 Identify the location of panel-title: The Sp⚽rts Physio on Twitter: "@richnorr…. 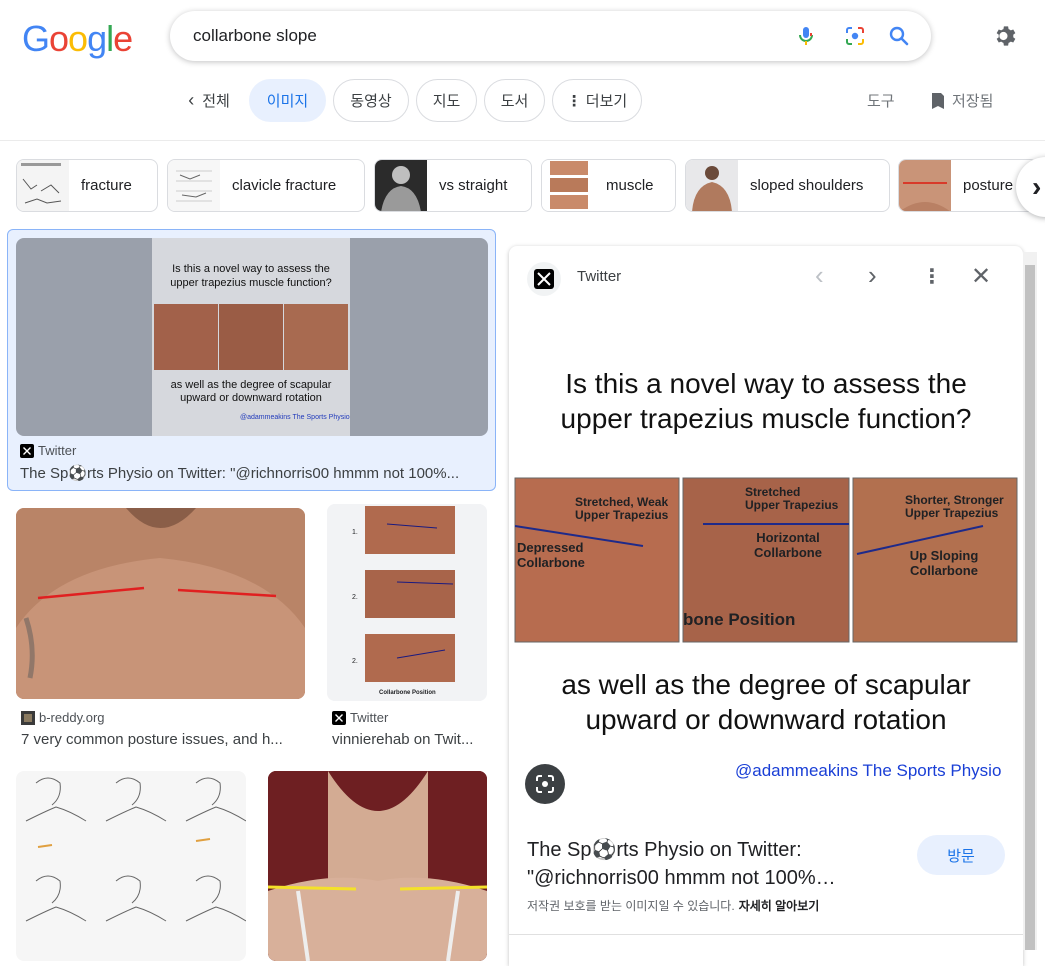
(687, 864).